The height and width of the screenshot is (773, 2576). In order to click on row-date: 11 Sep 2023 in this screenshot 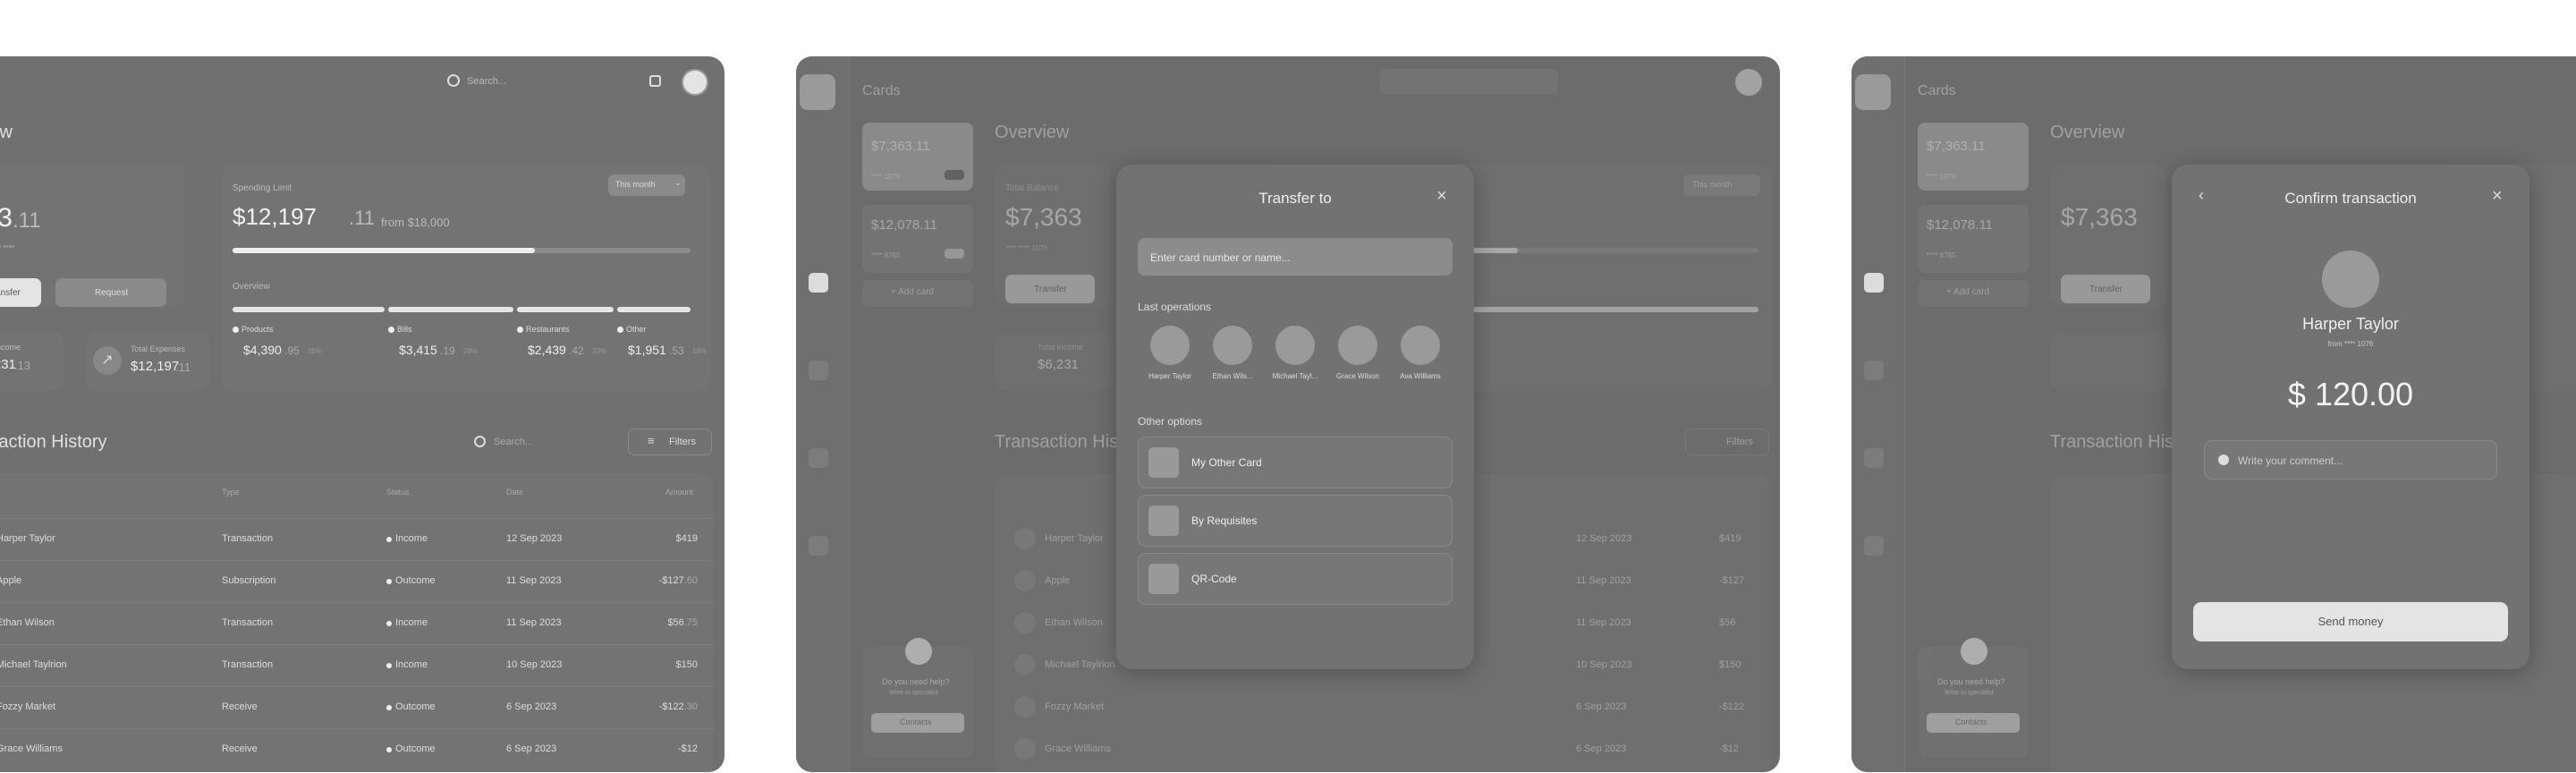, I will do `click(534, 580)`.